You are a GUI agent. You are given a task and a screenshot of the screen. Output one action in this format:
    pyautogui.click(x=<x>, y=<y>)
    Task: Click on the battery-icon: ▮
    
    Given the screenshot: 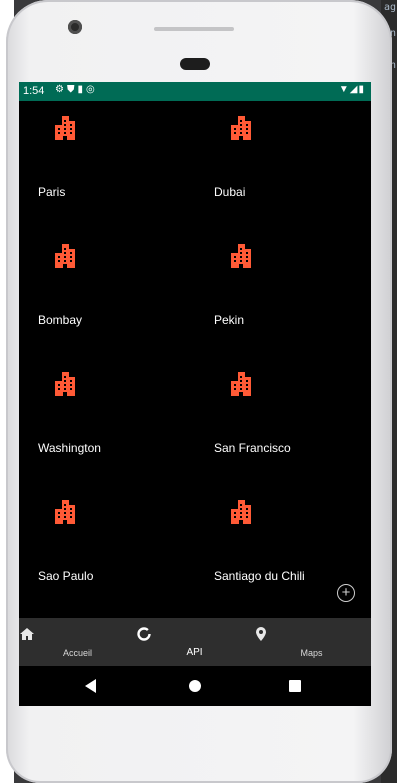 What is the action you would take?
    pyautogui.click(x=361, y=89)
    